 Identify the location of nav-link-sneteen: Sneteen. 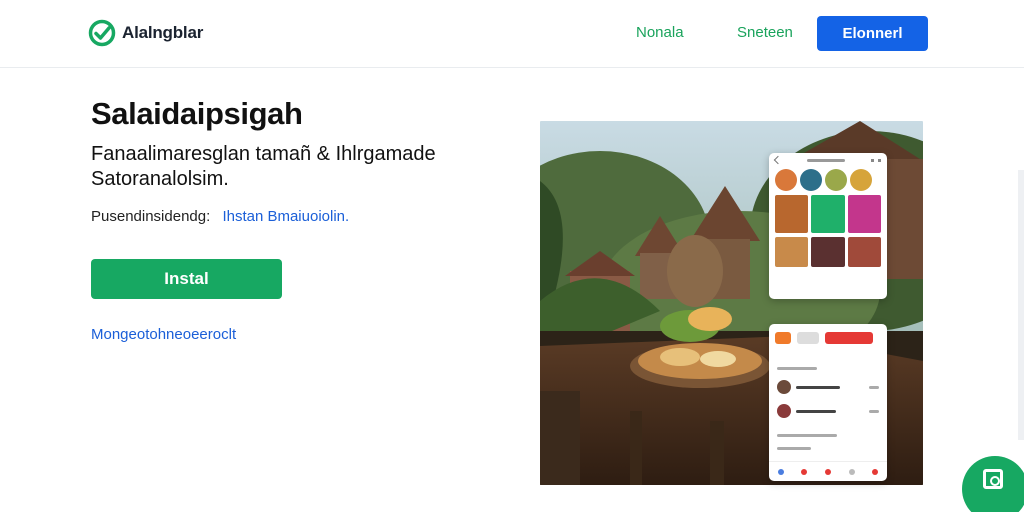
(765, 32).